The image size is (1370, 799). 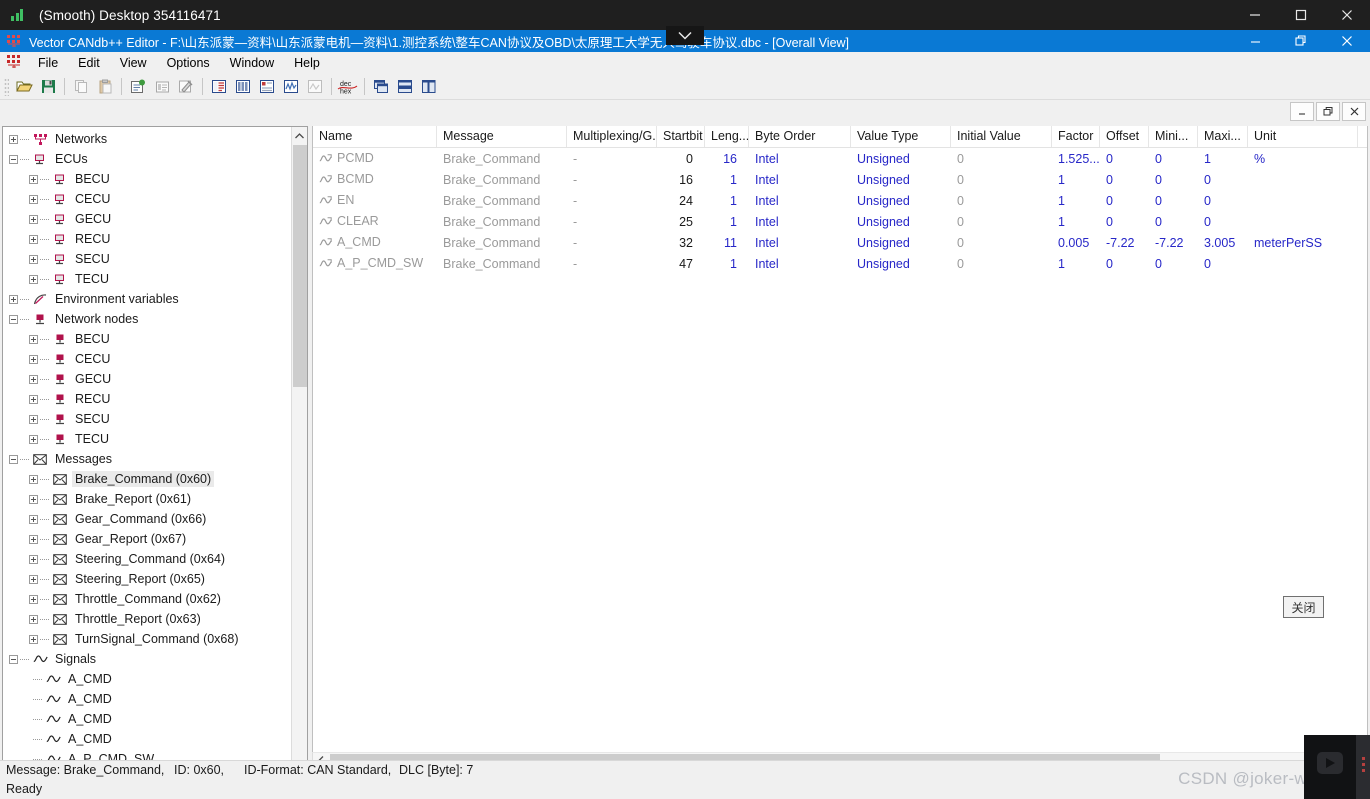 What do you see at coordinates (1347, 15) in the screenshot?
I see `os-close-button` at bounding box center [1347, 15].